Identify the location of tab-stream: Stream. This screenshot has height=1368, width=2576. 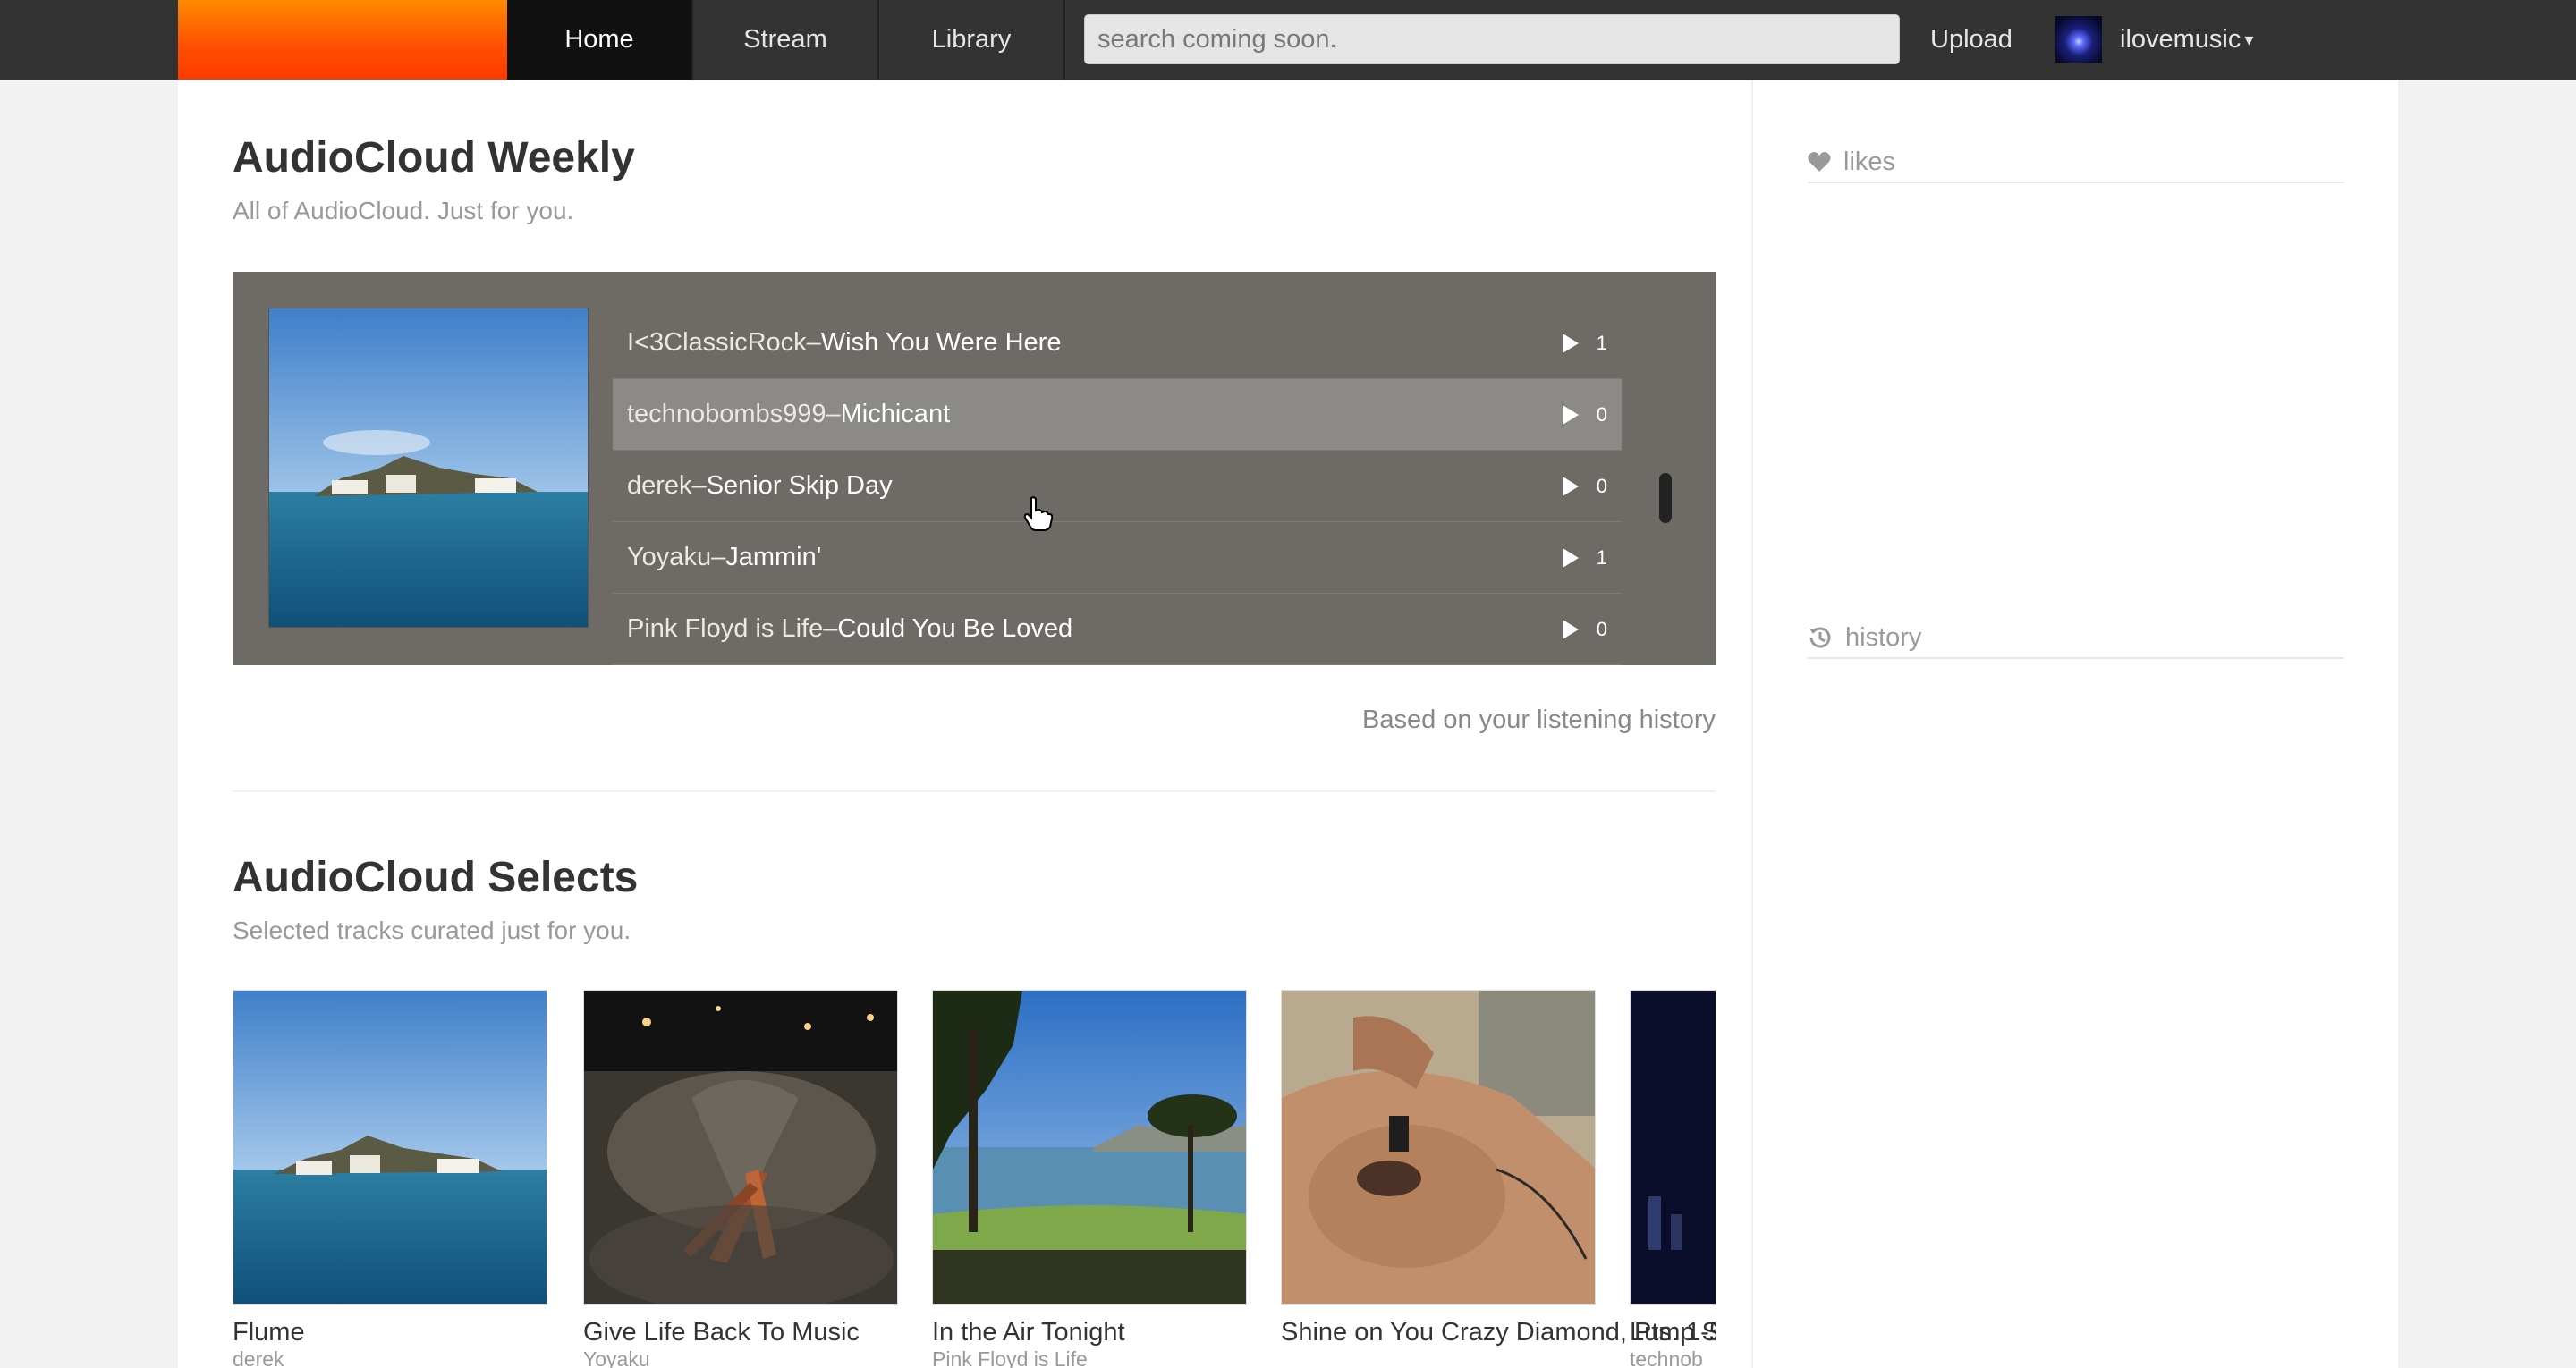
(786, 40).